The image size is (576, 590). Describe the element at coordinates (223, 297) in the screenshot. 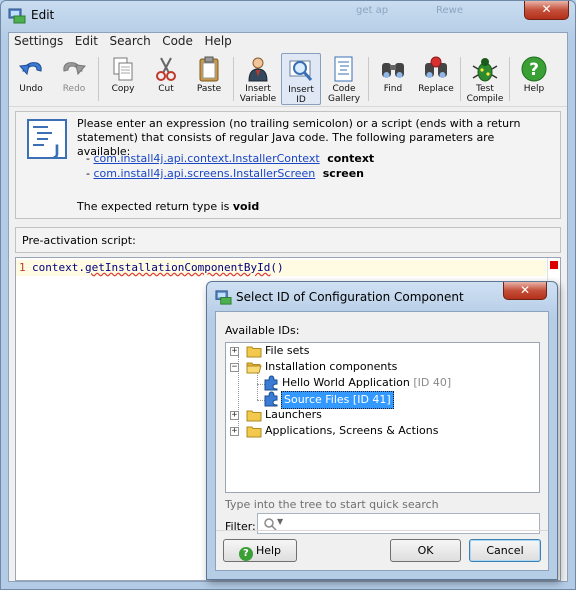

I see `dialog-app-icon` at that location.